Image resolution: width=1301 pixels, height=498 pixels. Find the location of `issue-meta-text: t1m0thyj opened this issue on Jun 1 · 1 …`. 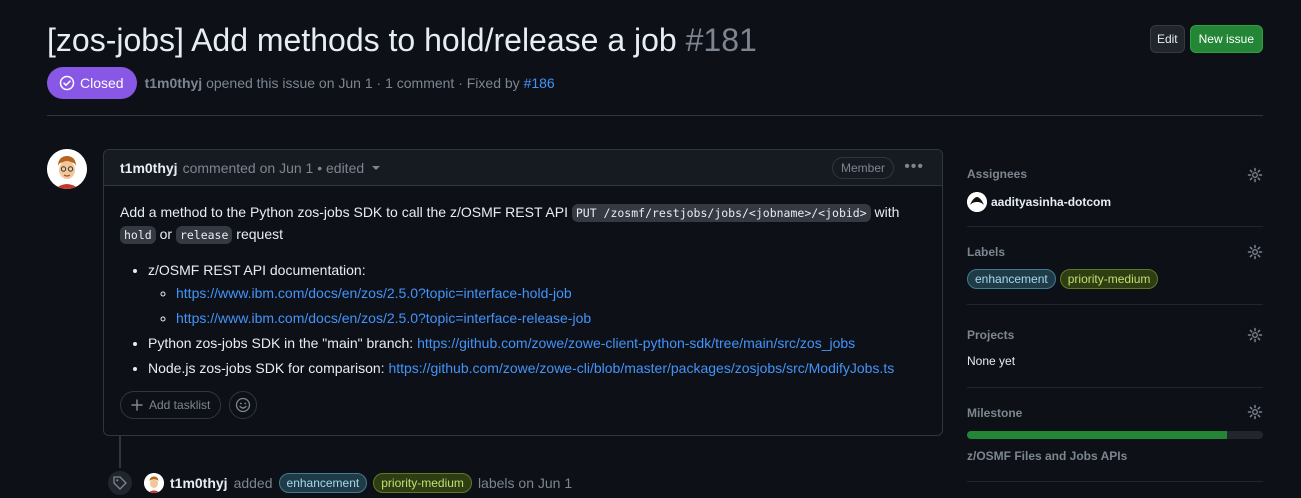

issue-meta-text: t1m0thyj opened this issue on Jun 1 · 1 … is located at coordinates (350, 83).